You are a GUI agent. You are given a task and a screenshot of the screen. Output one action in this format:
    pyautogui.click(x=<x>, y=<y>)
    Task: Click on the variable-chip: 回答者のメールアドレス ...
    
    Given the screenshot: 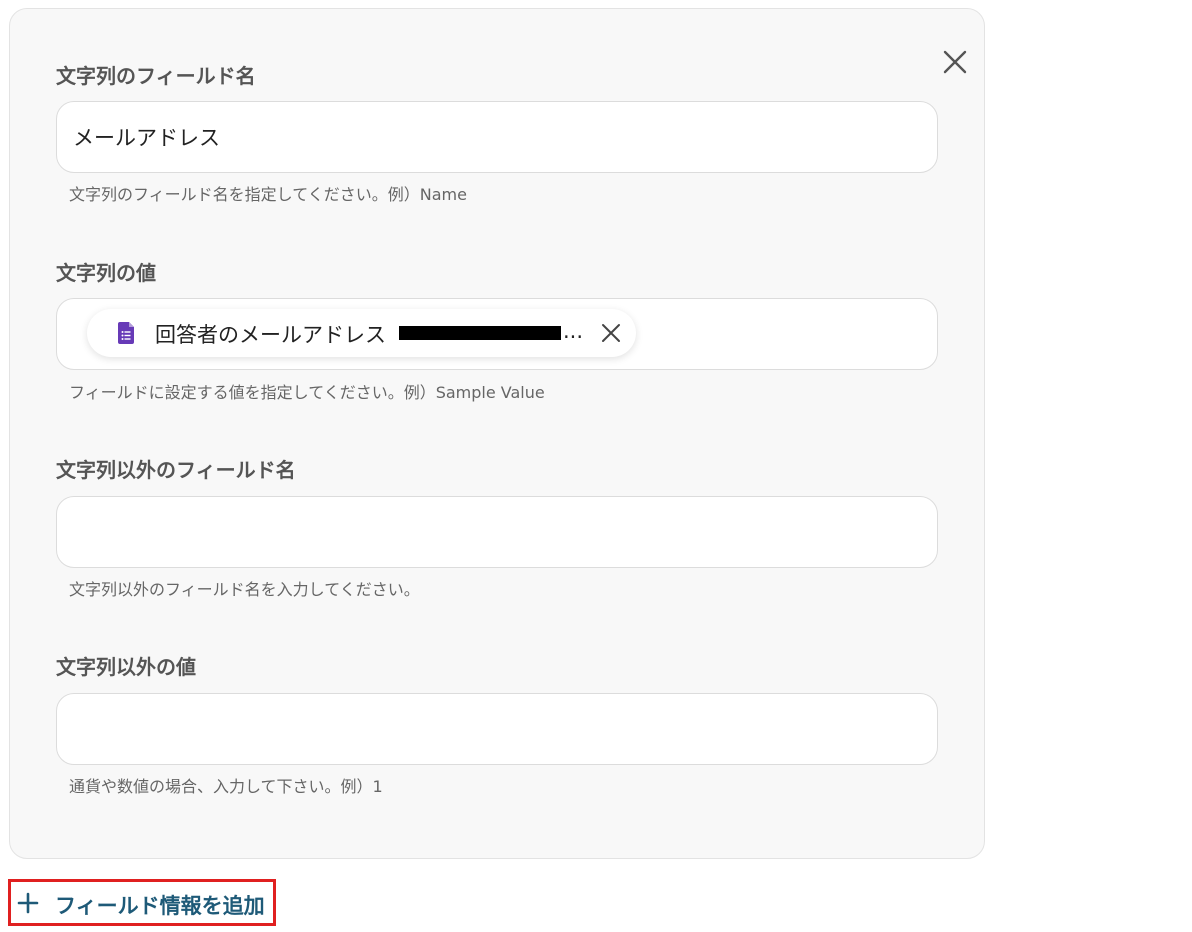 What is the action you would take?
    pyautogui.click(x=361, y=333)
    